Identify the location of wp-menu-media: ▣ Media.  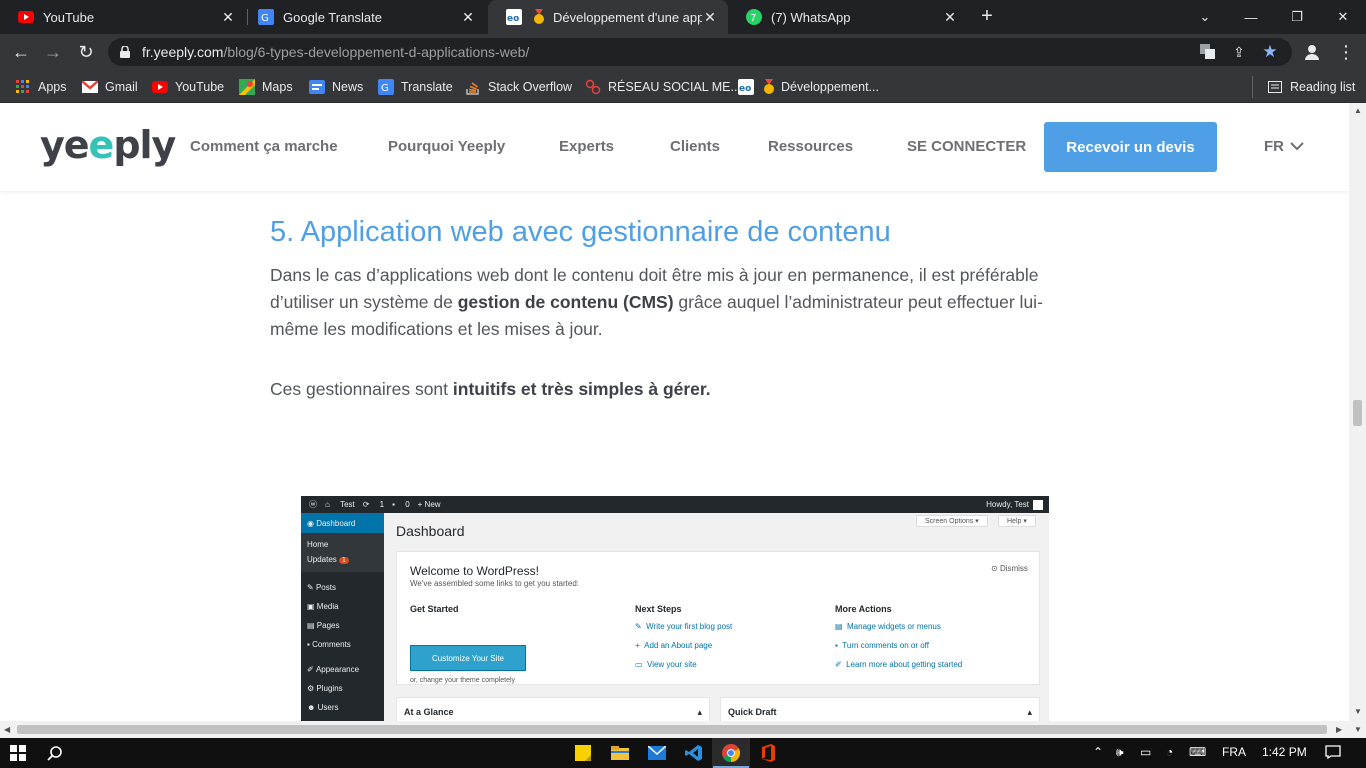
(323, 606).